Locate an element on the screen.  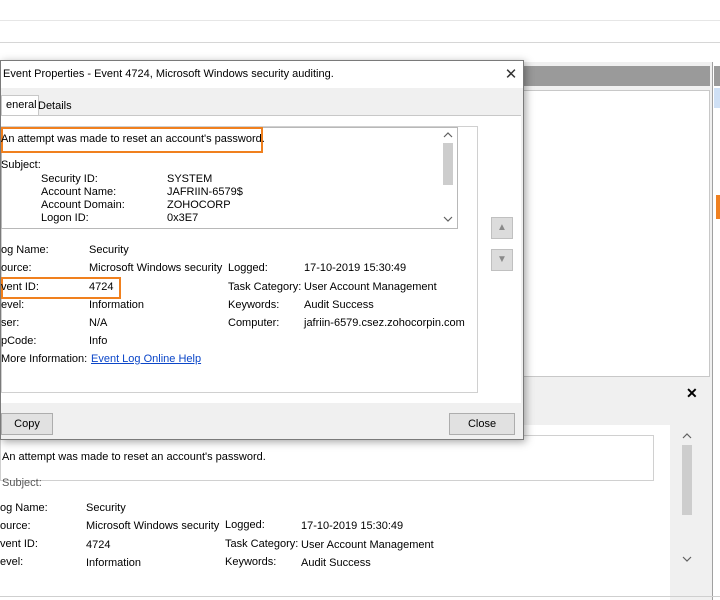
toolbar-divider is located at coordinates (360, 42).